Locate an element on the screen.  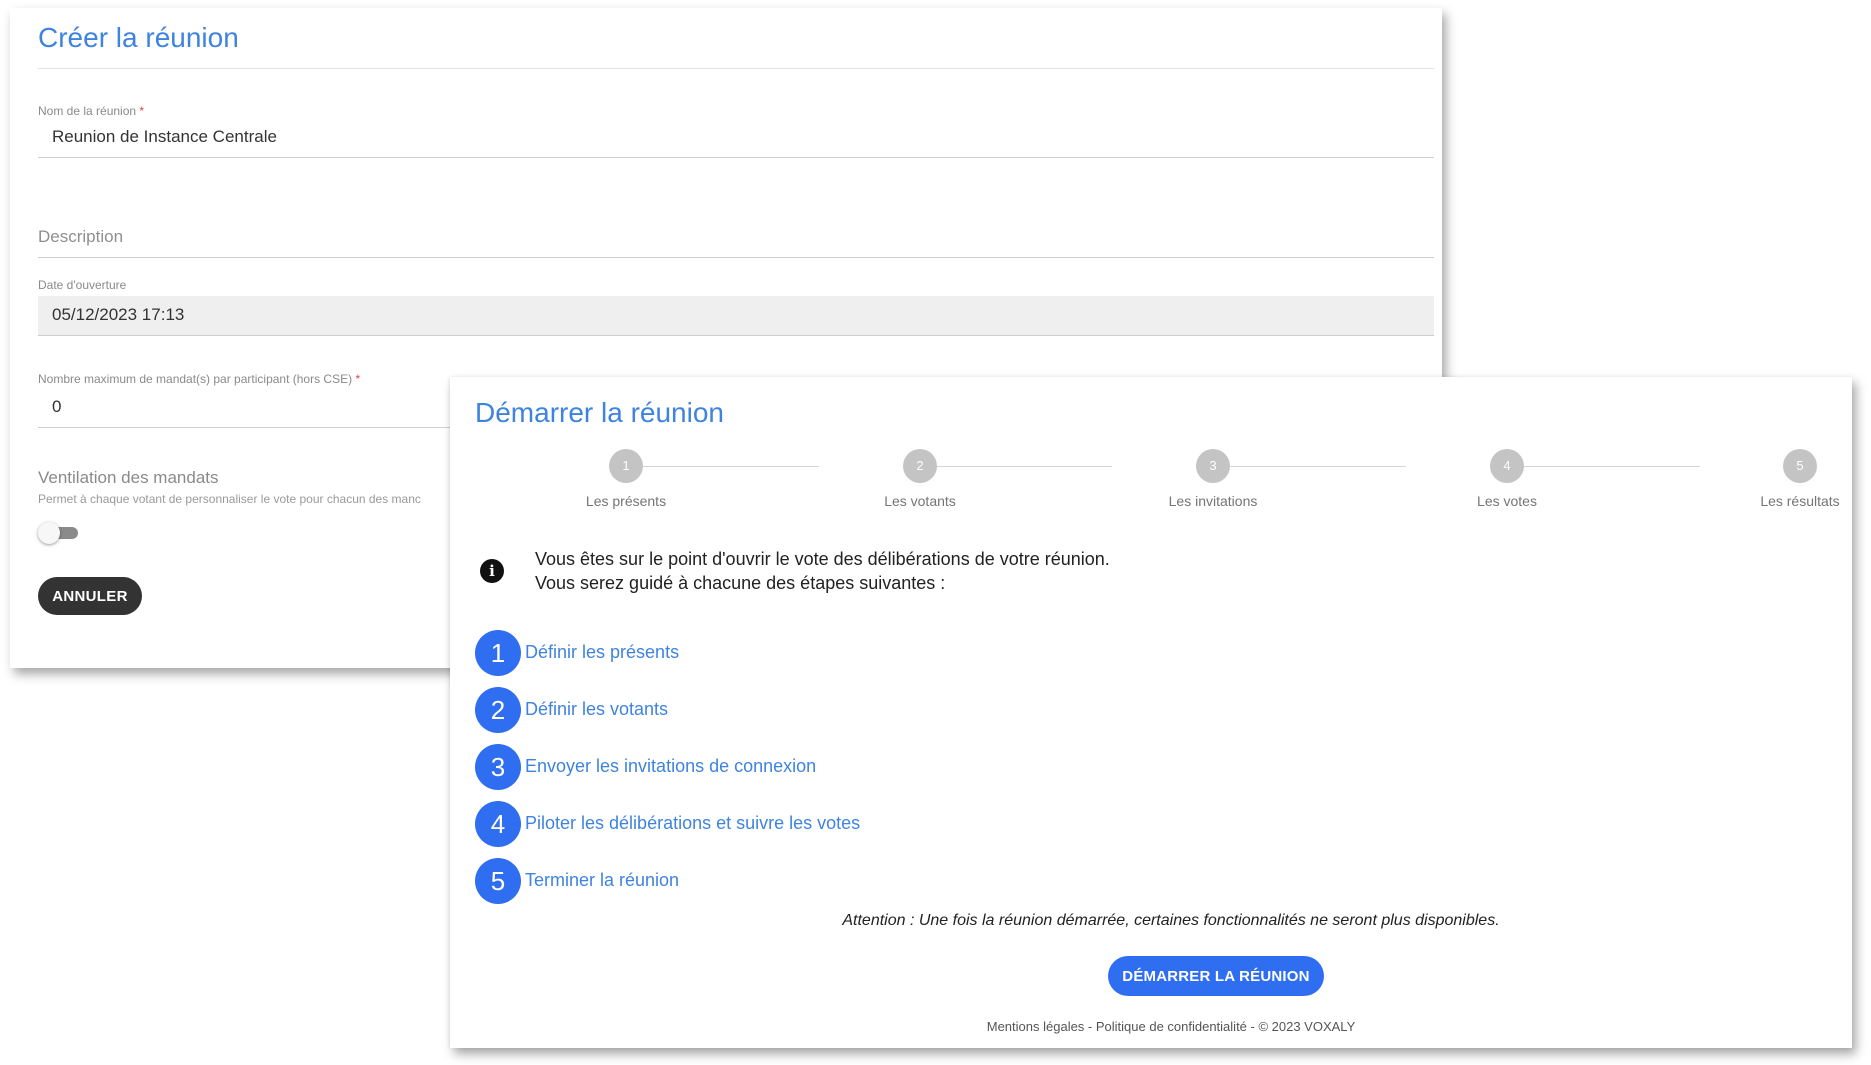
step-number-badge: 2 is located at coordinates (498, 709).